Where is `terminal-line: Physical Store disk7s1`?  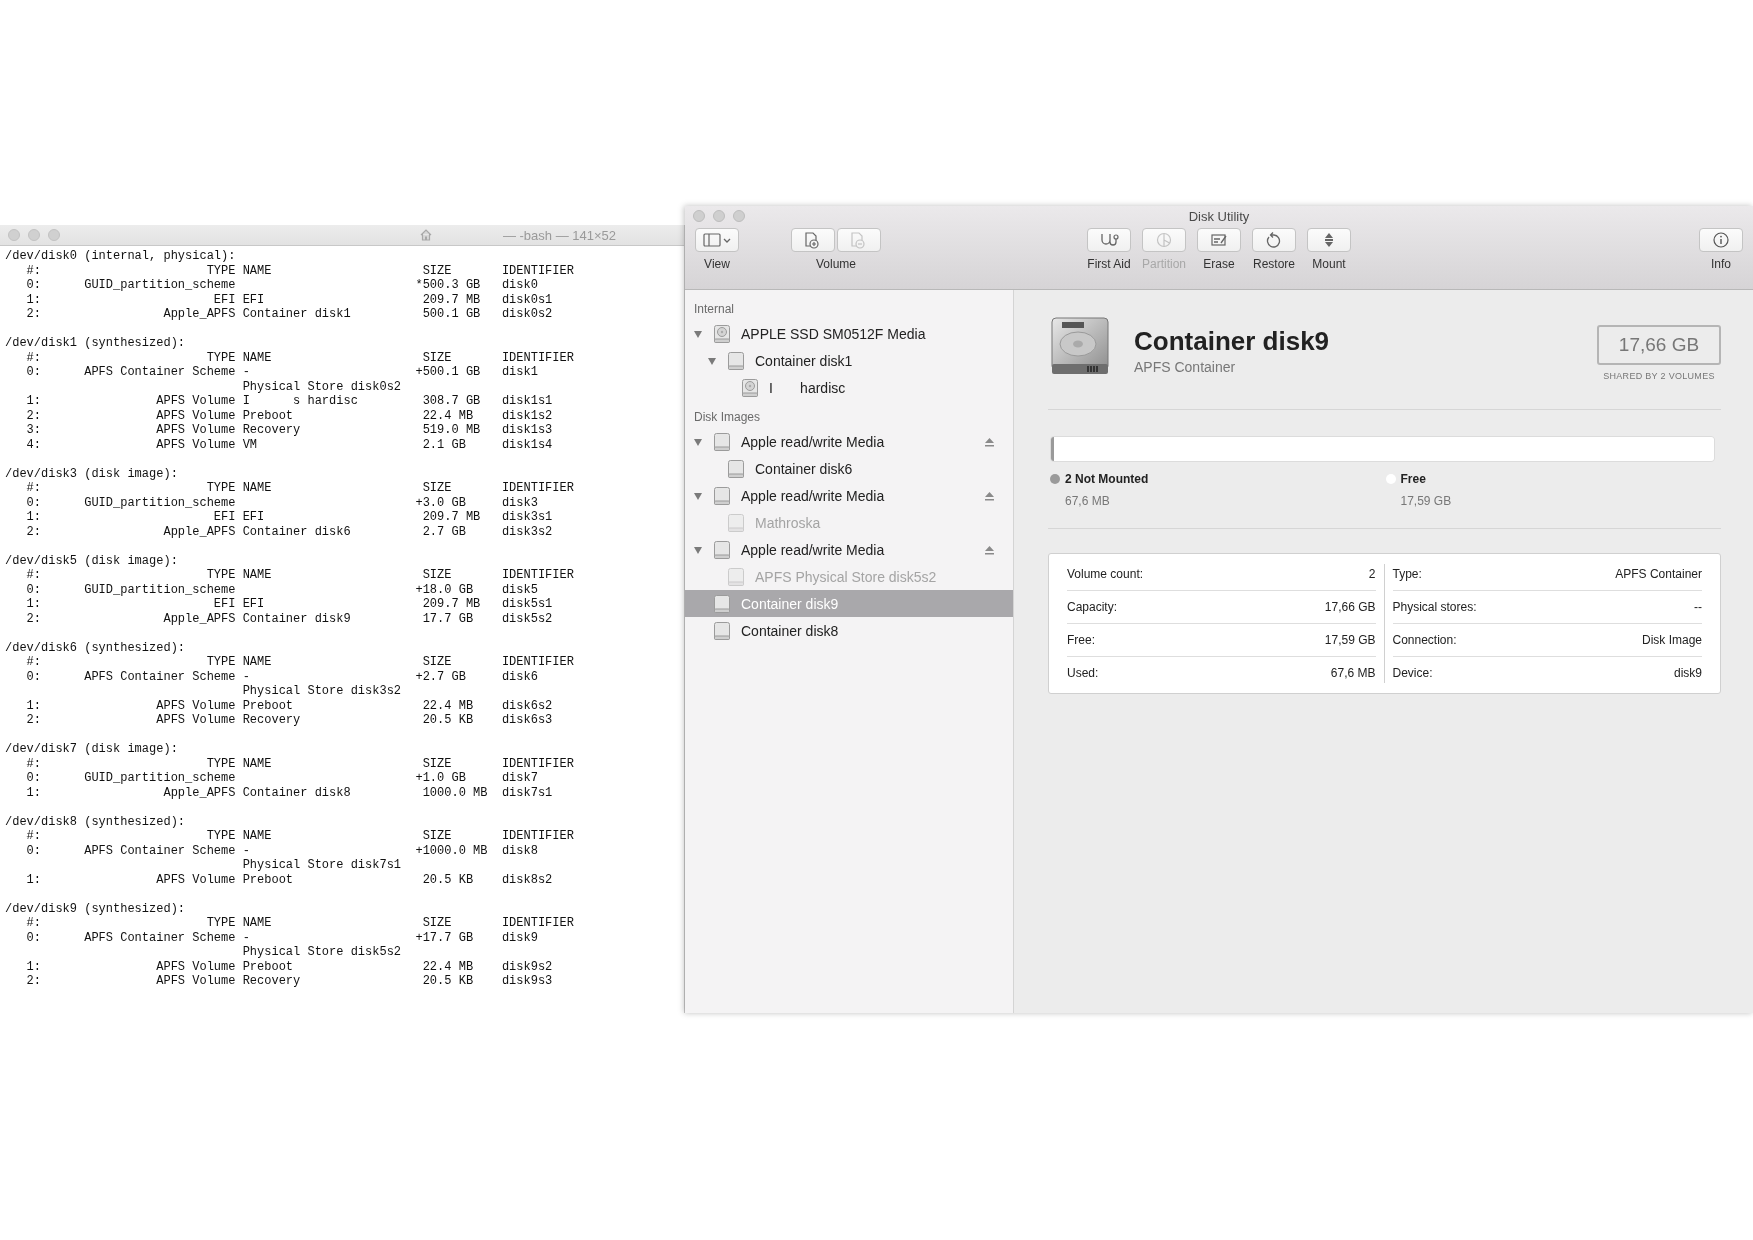
terminal-line: Physical Store disk7s1 is located at coordinates (321, 865).